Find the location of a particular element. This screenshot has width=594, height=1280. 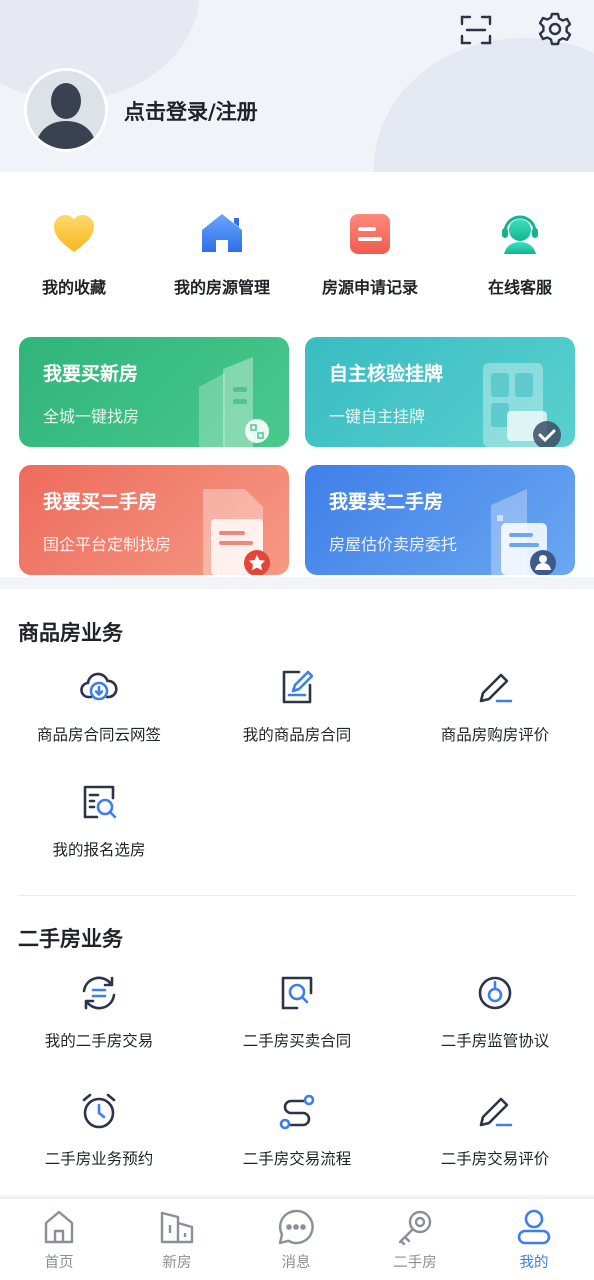

service-label: 二手房监管协议 is located at coordinates (495, 1041).